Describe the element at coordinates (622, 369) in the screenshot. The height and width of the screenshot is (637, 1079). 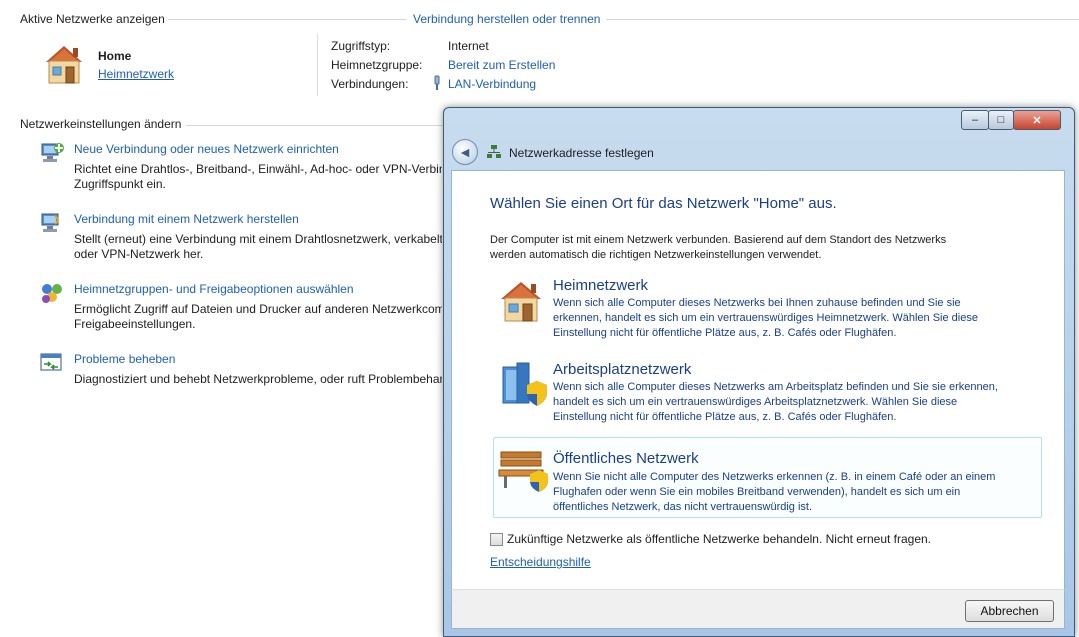
I see `option-title: Arbeitsplatznetzwerk` at that location.